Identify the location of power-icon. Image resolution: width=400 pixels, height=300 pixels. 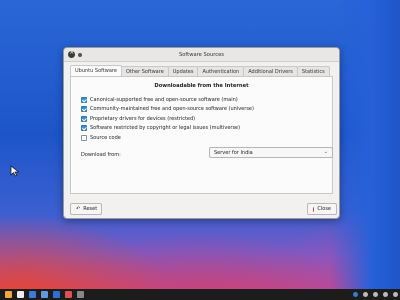
(395, 294).